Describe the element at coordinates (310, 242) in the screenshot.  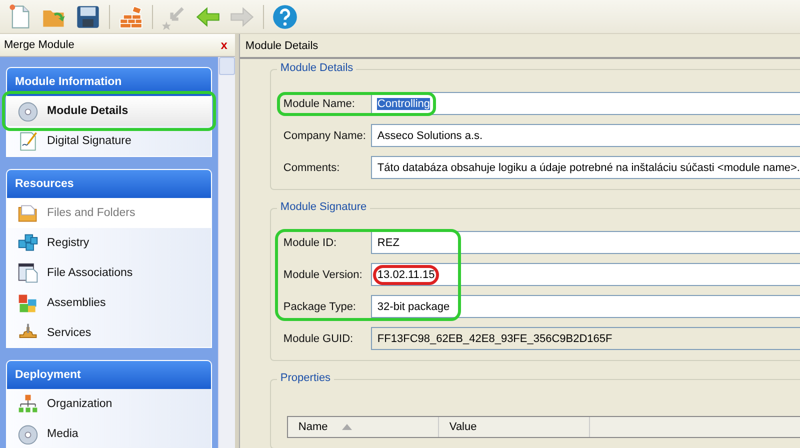
I see `field-label: Module ID:` at that location.